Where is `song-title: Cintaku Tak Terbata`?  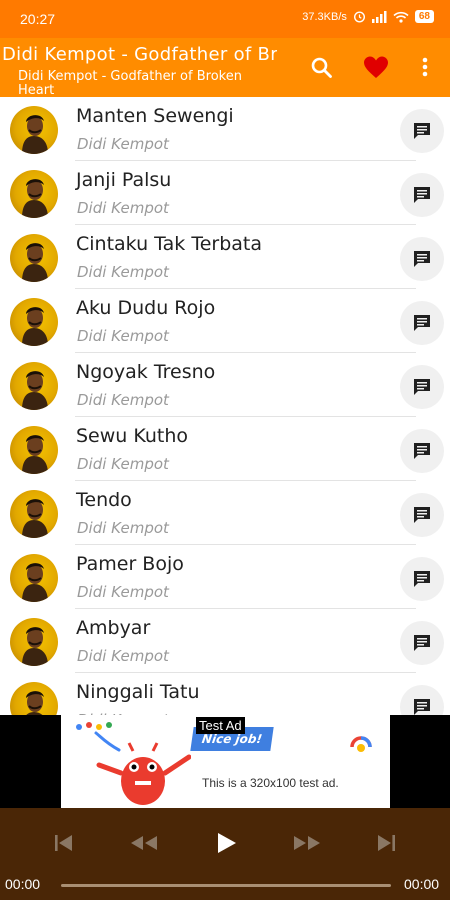
song-title: Cintaku Tak Terbata is located at coordinates (169, 244).